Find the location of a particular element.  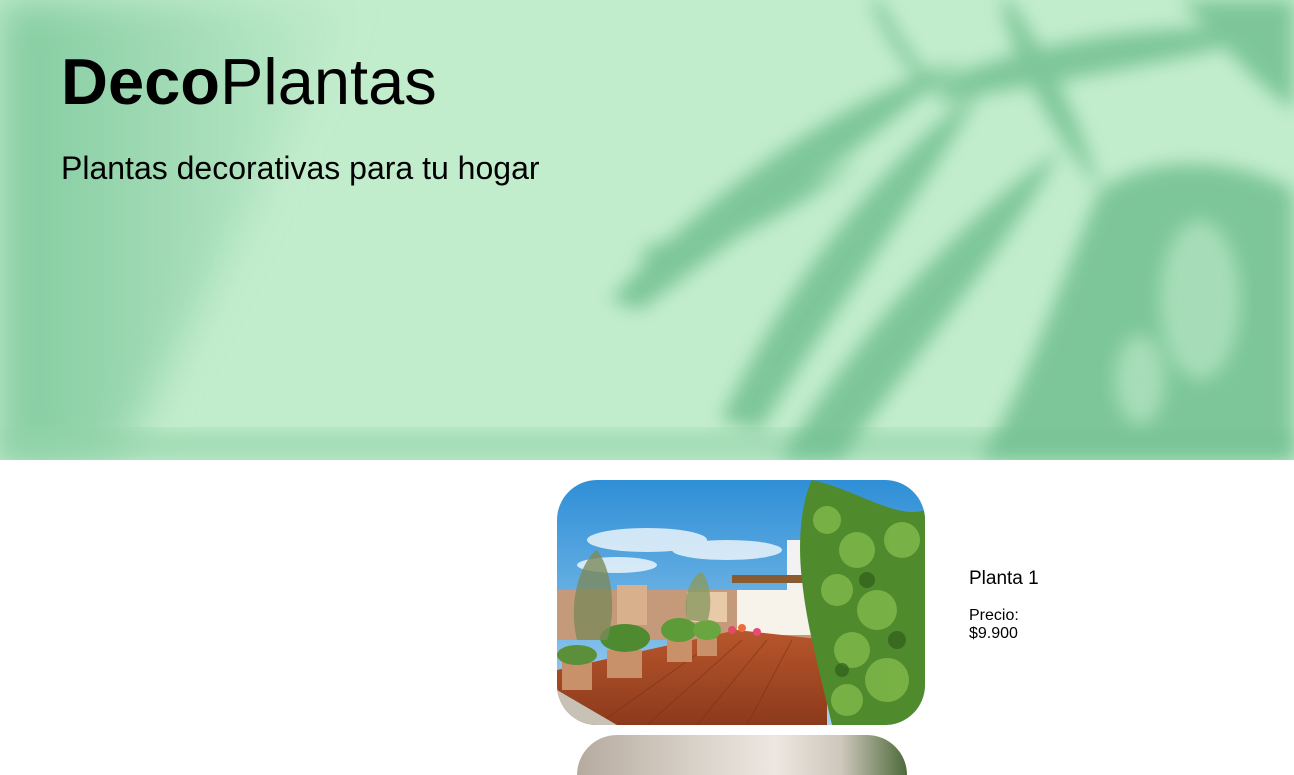

product-name: Planta 1 is located at coordinates (1004, 578).